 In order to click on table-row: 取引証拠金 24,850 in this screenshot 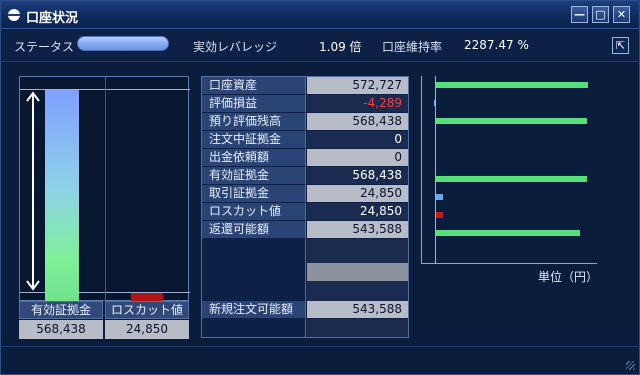, I will do `click(305, 194)`.